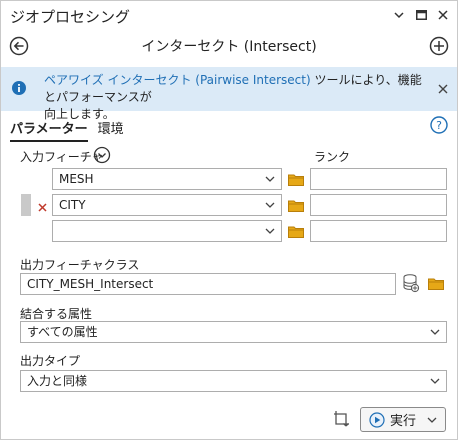 Image resolution: width=458 pixels, height=440 pixels. I want to click on input-feature-value: MESH, so click(76, 179).